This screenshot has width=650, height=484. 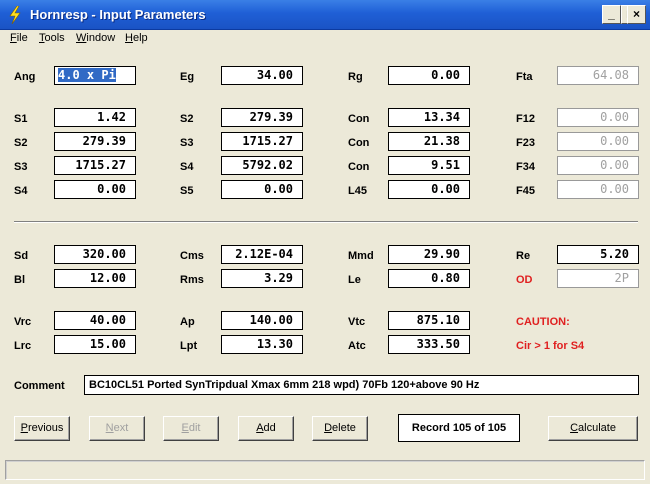 What do you see at coordinates (95, 189) in the screenshot?
I see `s4-b-field: 0.00` at bounding box center [95, 189].